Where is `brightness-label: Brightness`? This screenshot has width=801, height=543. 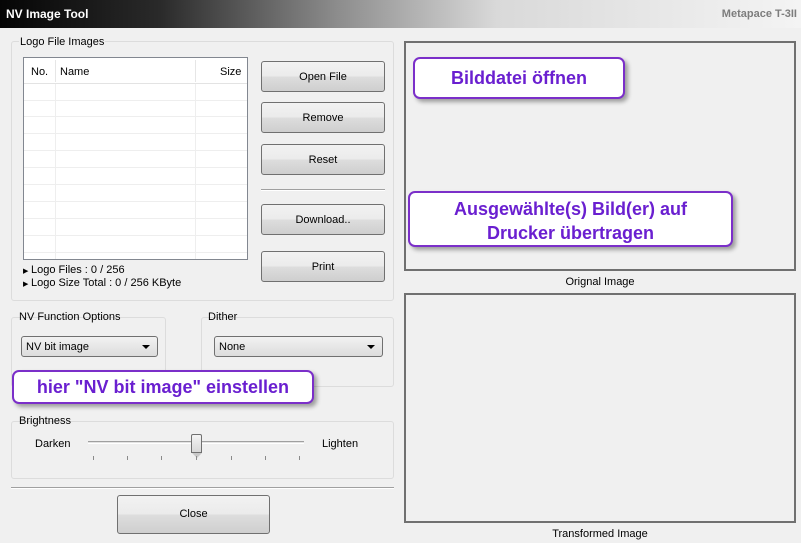 brightness-label: Brightness is located at coordinates (45, 421).